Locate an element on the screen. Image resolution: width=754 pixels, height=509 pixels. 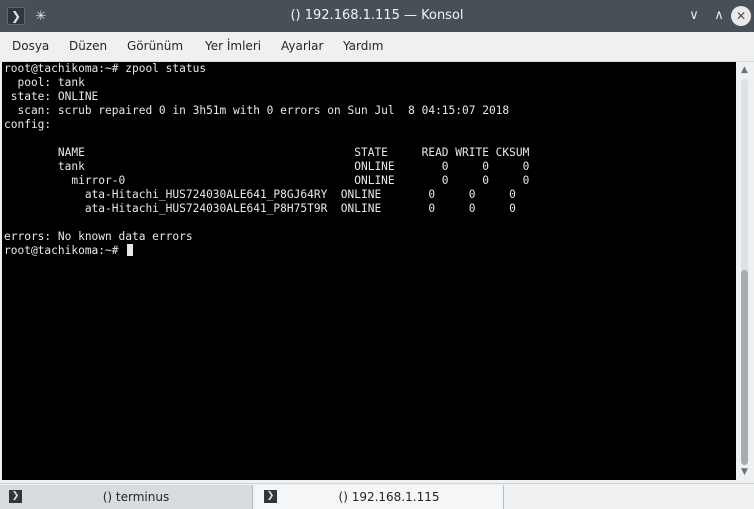
tab-192-168-1-115: ❯ () 192.168.1.115 is located at coordinates (379, 497).